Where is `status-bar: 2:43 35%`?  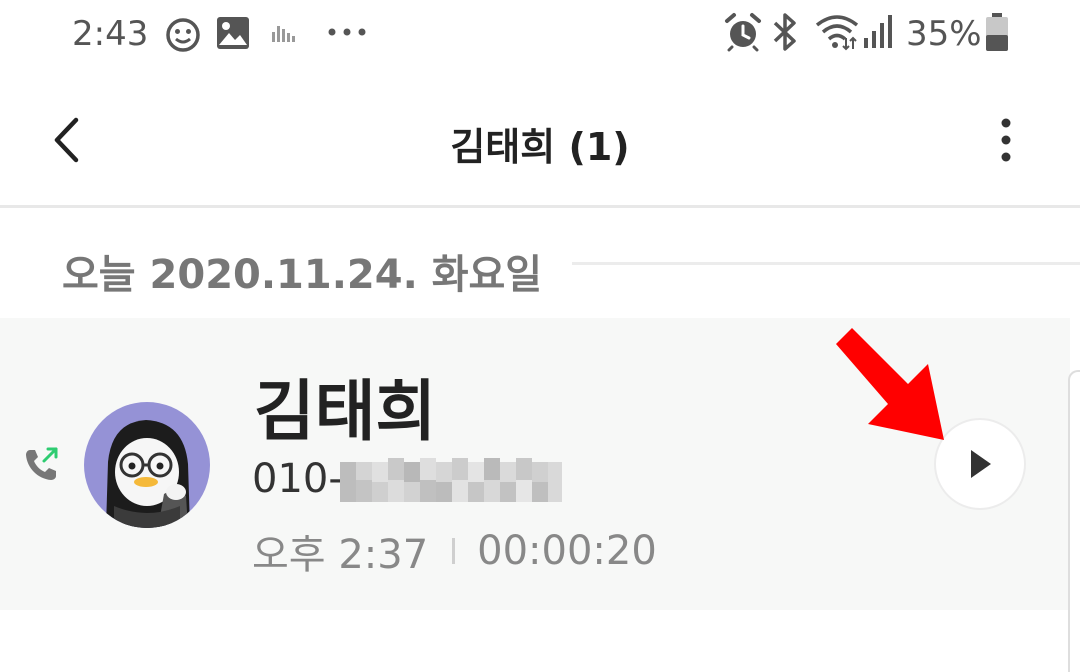 status-bar: 2:43 35% is located at coordinates (540, 36).